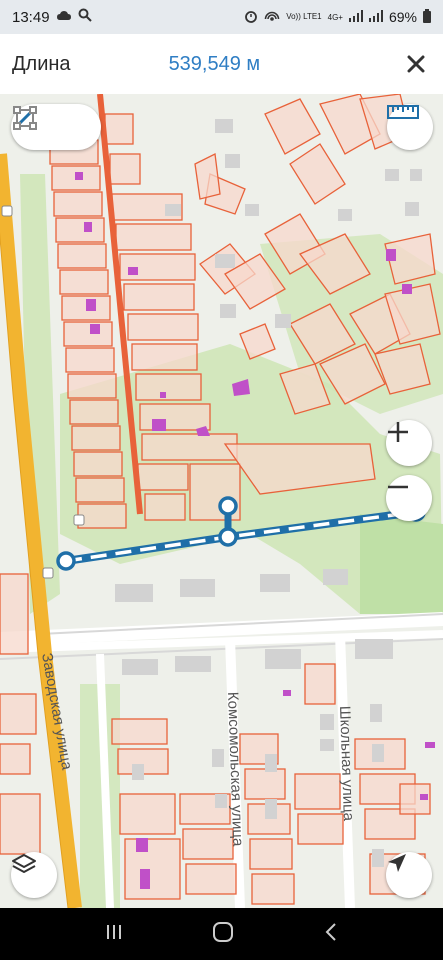 This screenshot has width=443, height=960. What do you see at coordinates (56, 127) in the screenshot?
I see `measure-mode-toggle` at bounding box center [56, 127].